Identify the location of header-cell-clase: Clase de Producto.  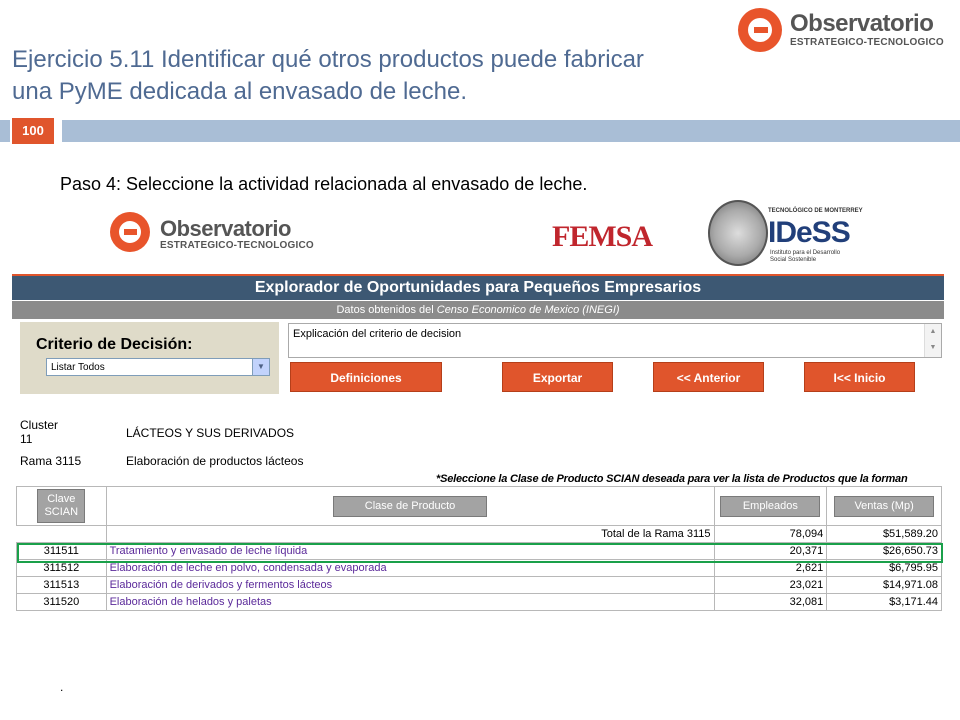
(410, 506).